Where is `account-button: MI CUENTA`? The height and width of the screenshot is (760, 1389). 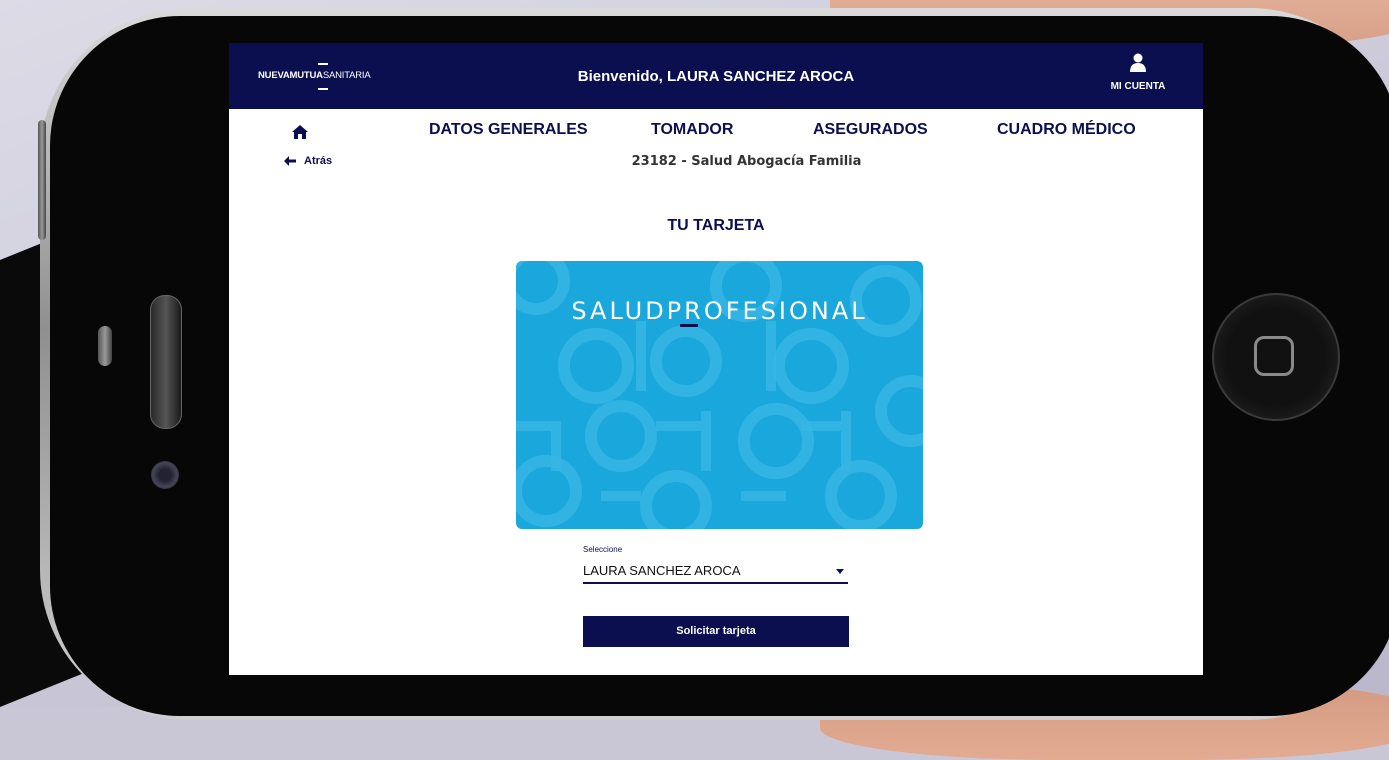
account-button: MI CUENTA is located at coordinates (1138, 72).